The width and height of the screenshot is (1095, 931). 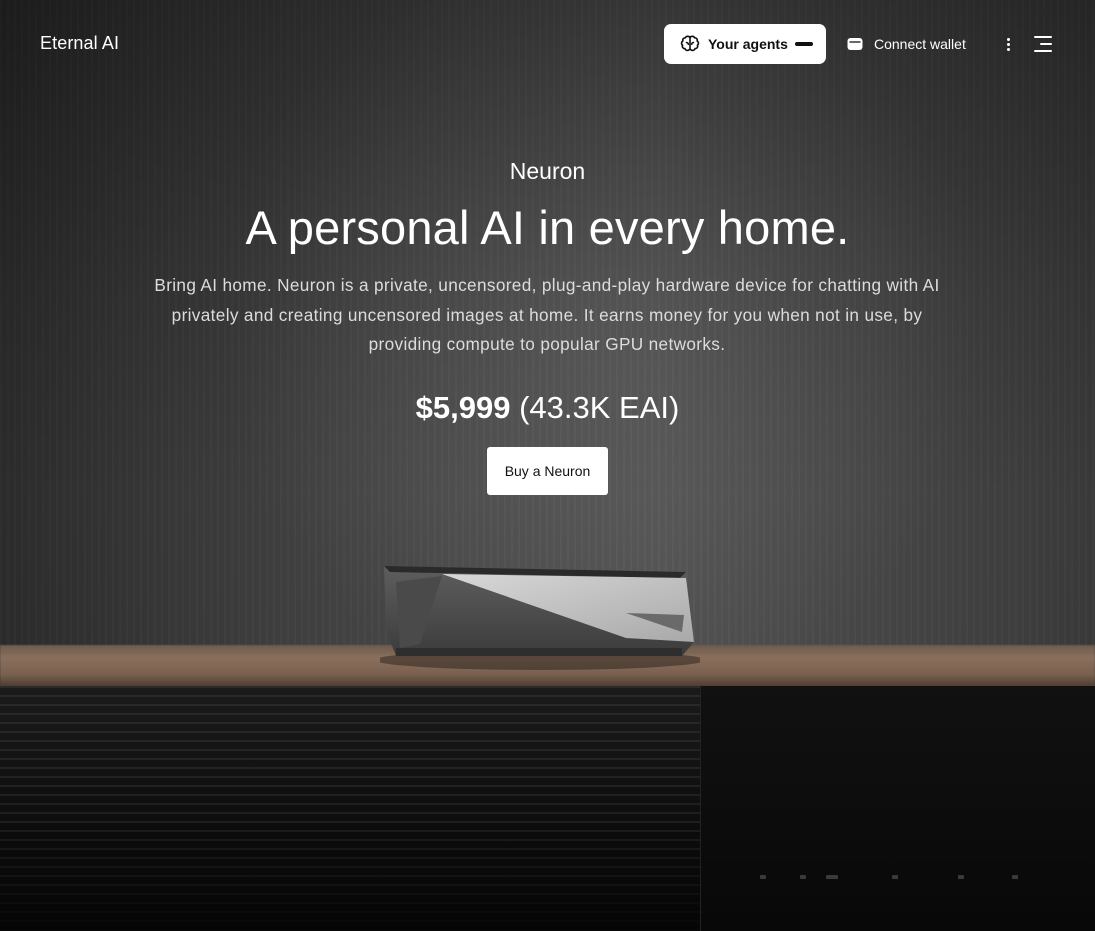 What do you see at coordinates (895, 879) in the screenshot?
I see `device-lights` at bounding box center [895, 879].